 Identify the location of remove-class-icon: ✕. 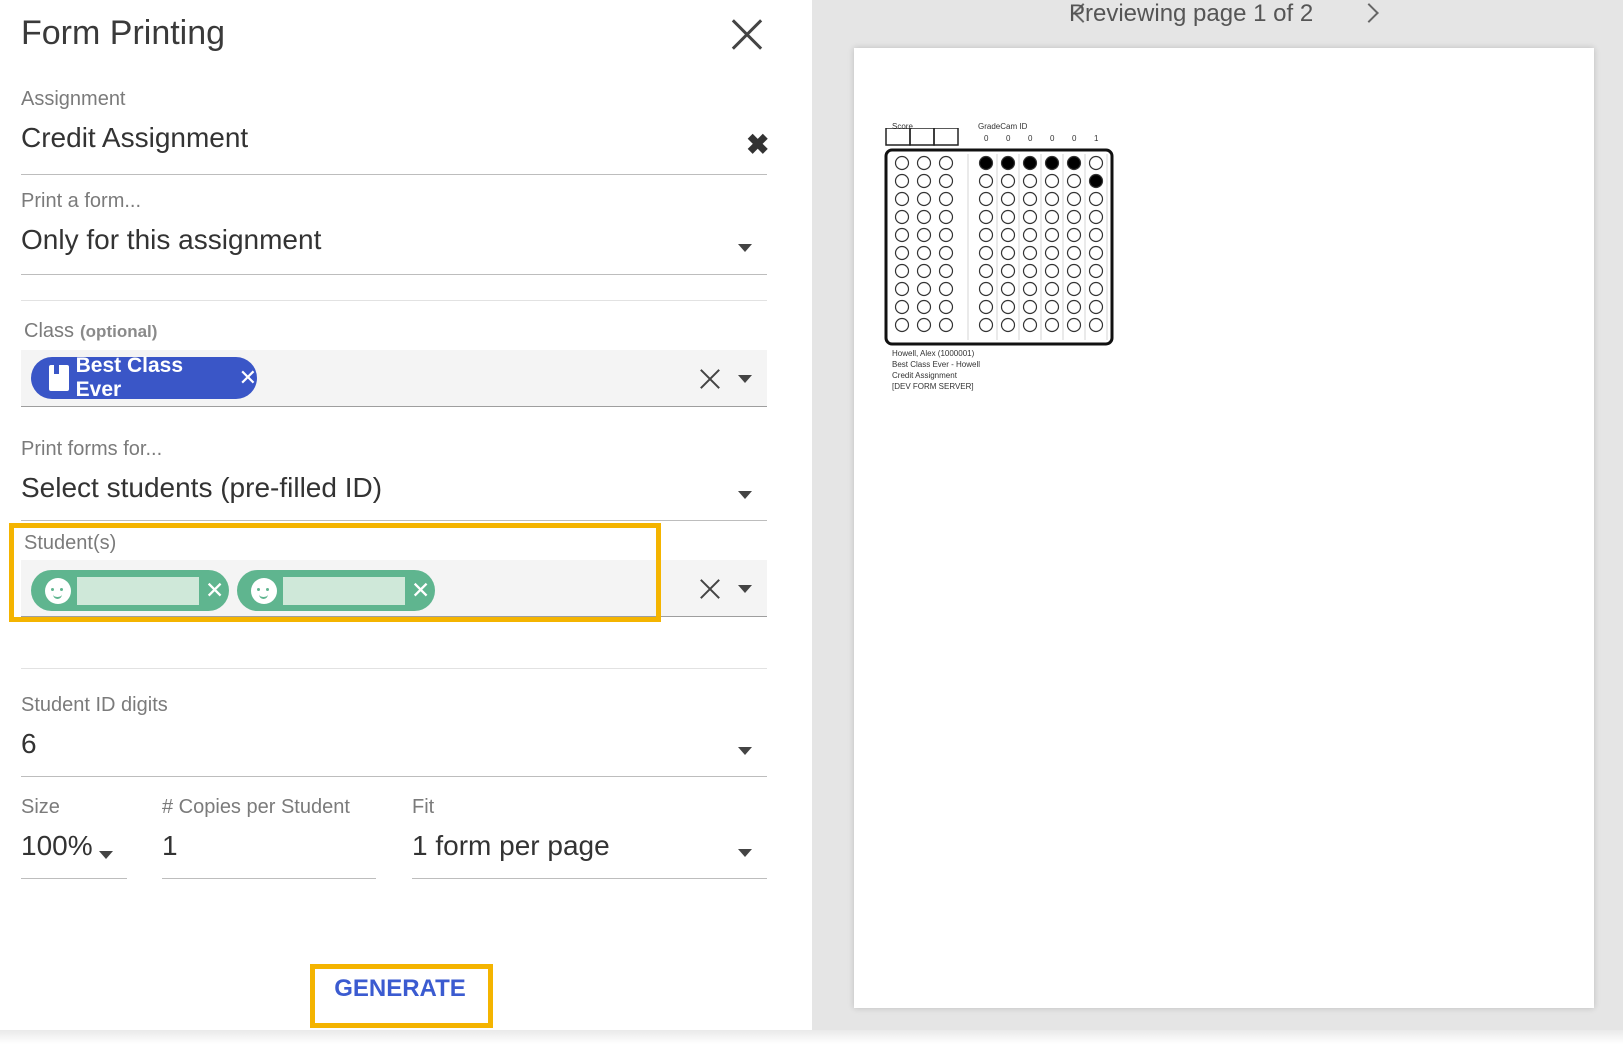
(248, 378).